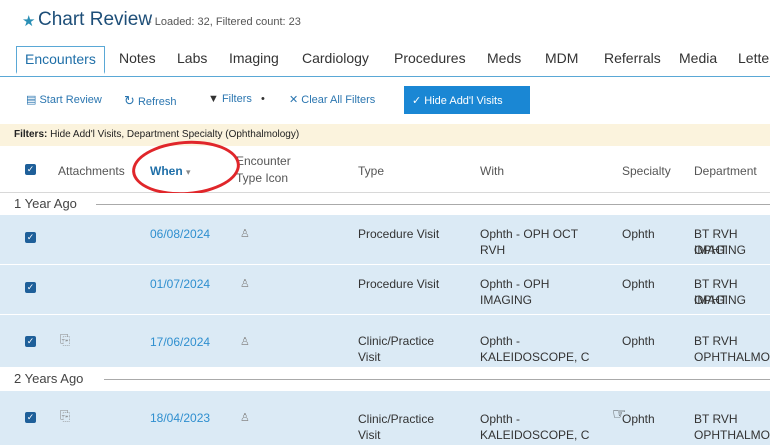 The width and height of the screenshot is (770, 445). Describe the element at coordinates (417, 101) in the screenshot. I see `check-icon: ✓` at that location.